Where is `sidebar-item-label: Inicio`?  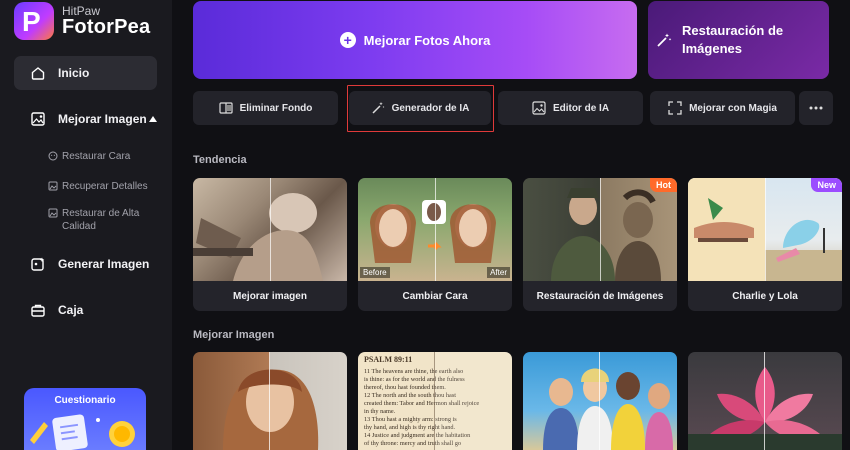 sidebar-item-label: Inicio is located at coordinates (74, 73).